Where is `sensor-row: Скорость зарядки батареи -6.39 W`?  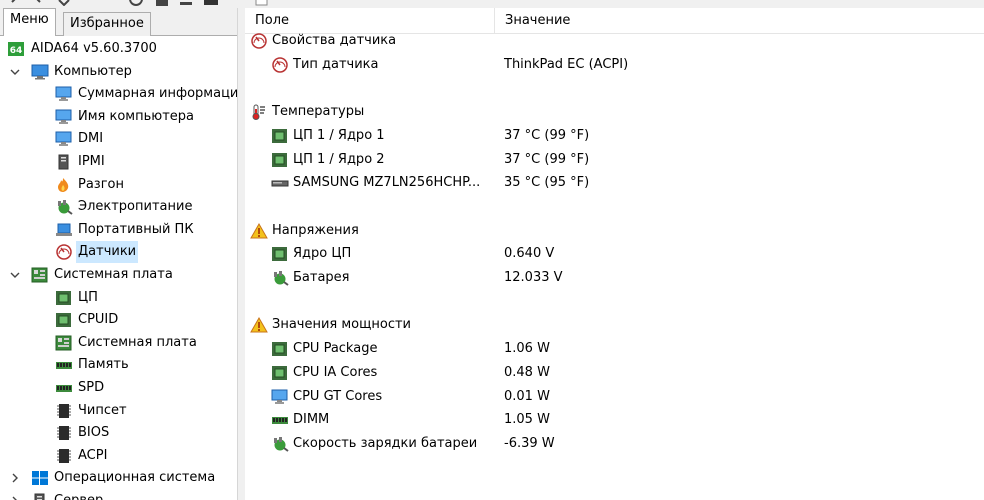 sensor-row: Скорость зарядки батареи -6.39 W is located at coordinates (614, 444).